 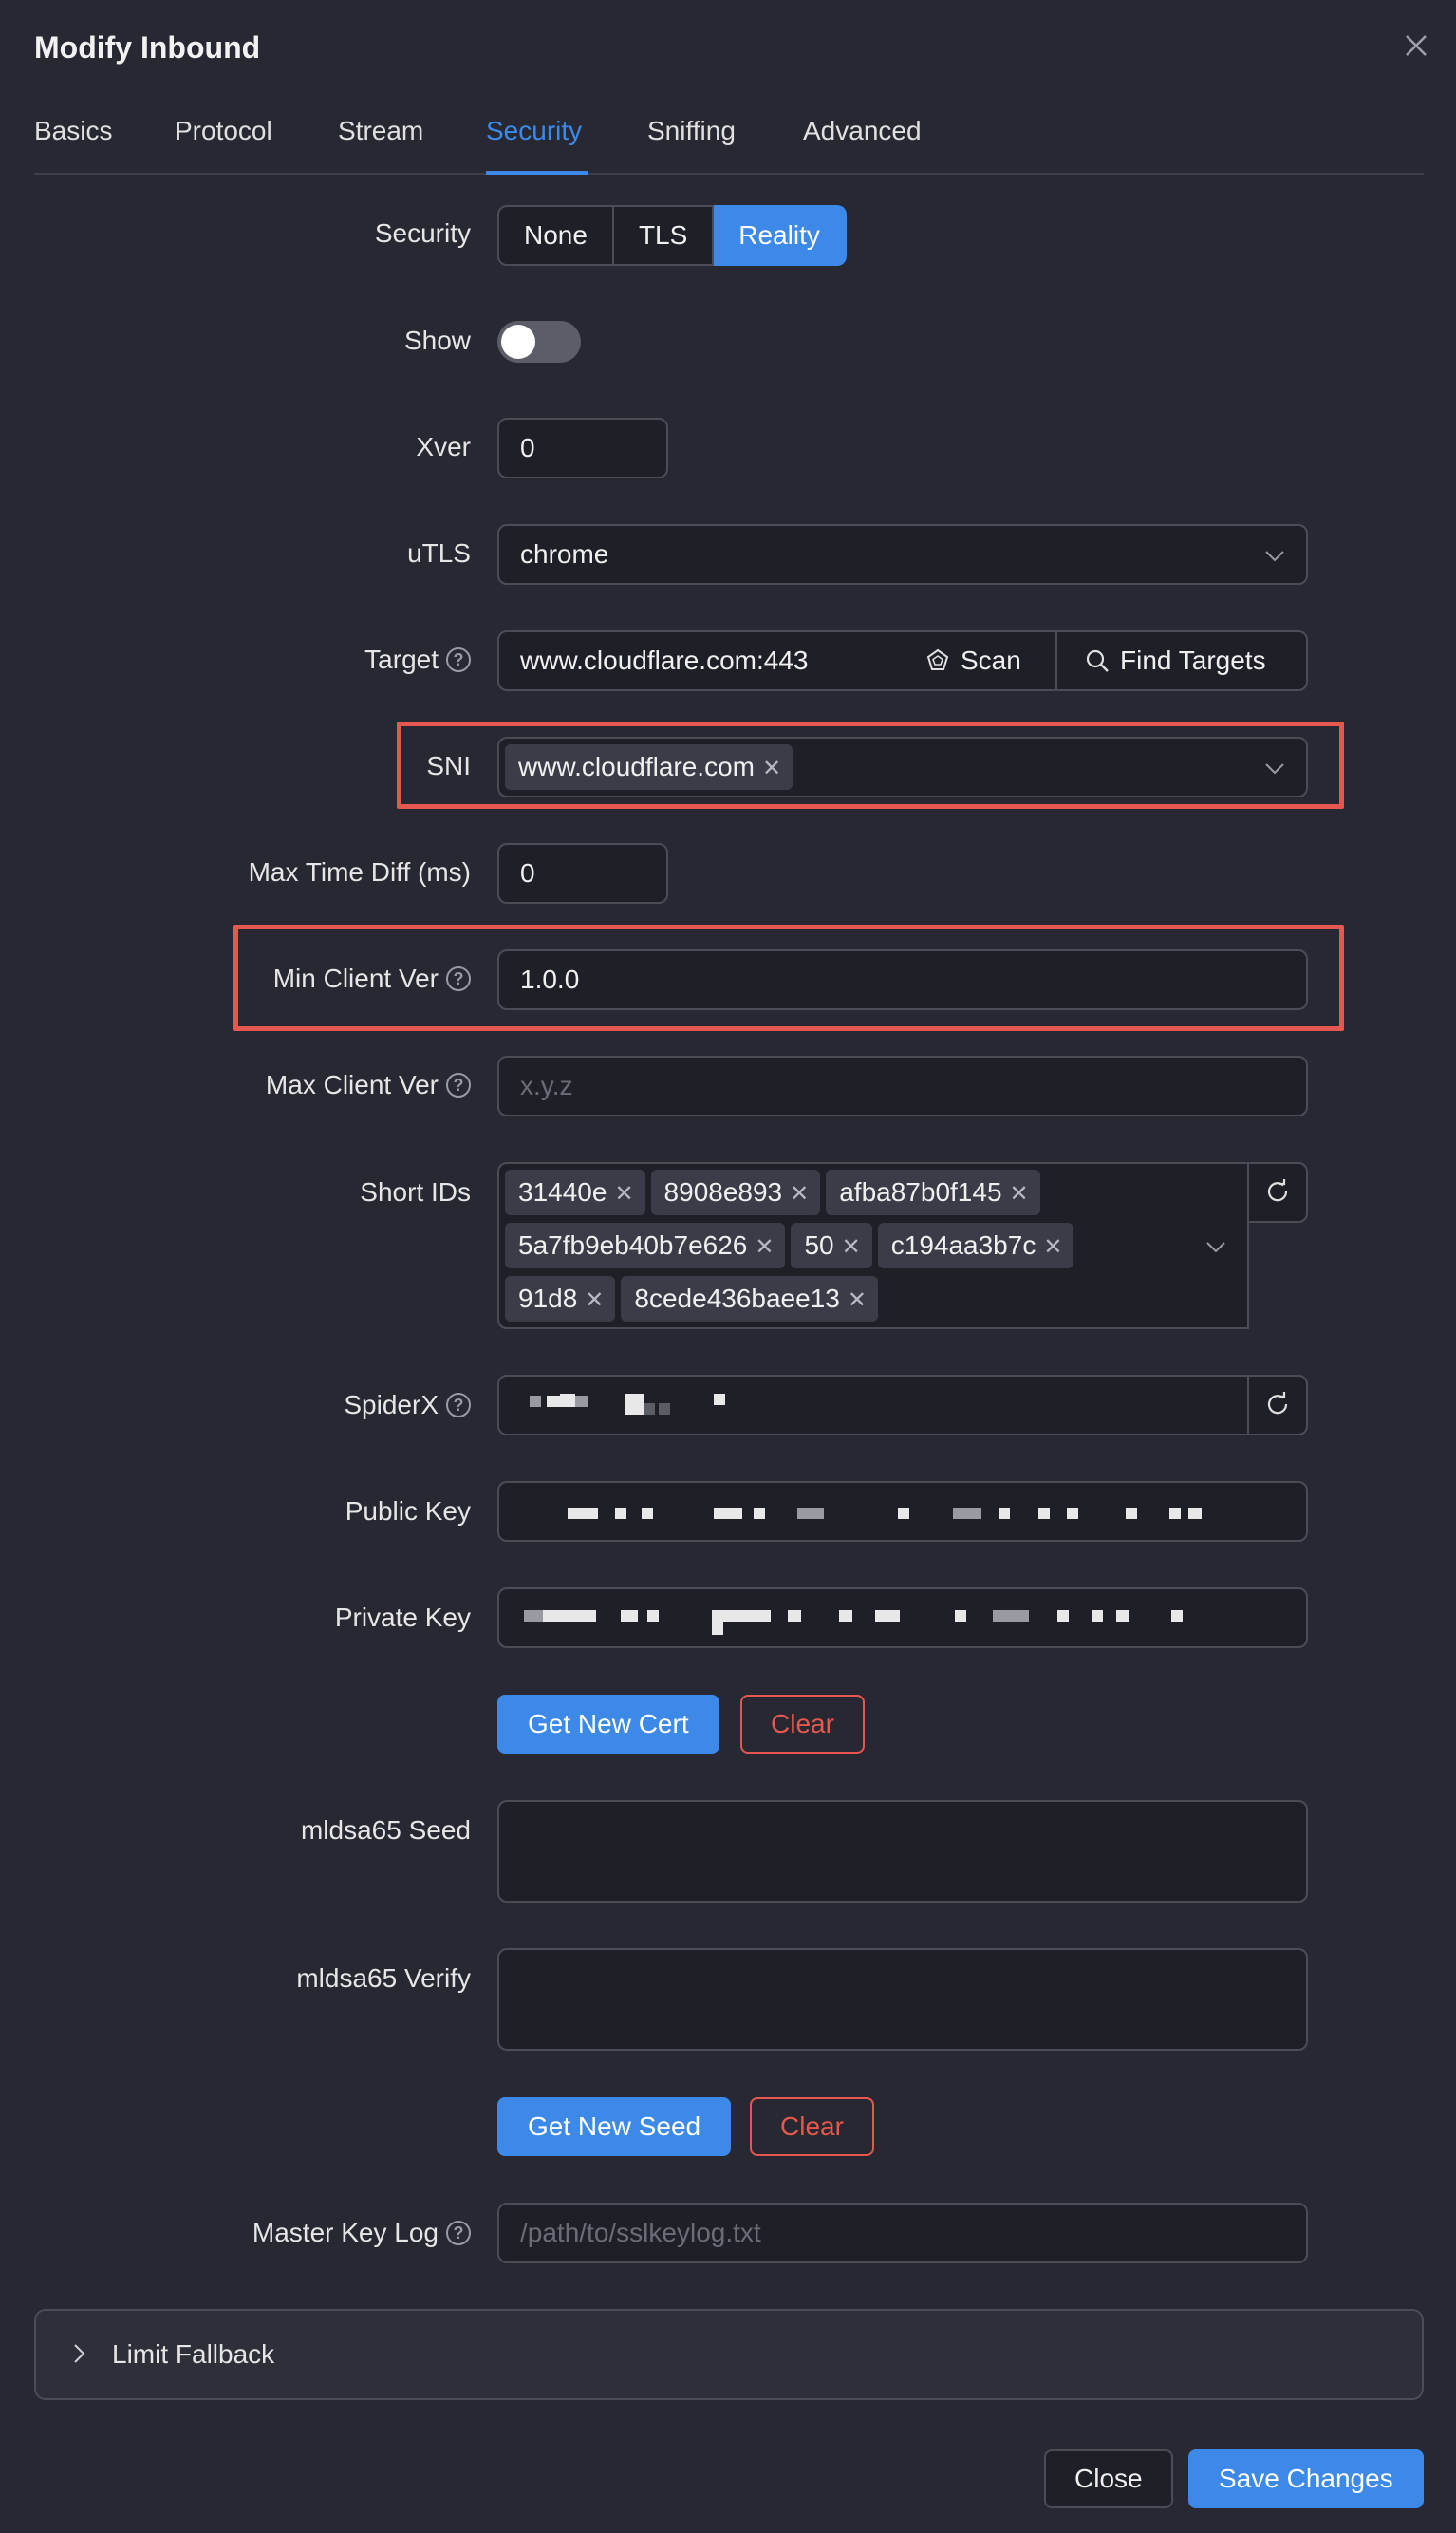 What do you see at coordinates (903, 2233) in the screenshot?
I see `master-key-log-input: /path/to/sslkeylog.txt` at bounding box center [903, 2233].